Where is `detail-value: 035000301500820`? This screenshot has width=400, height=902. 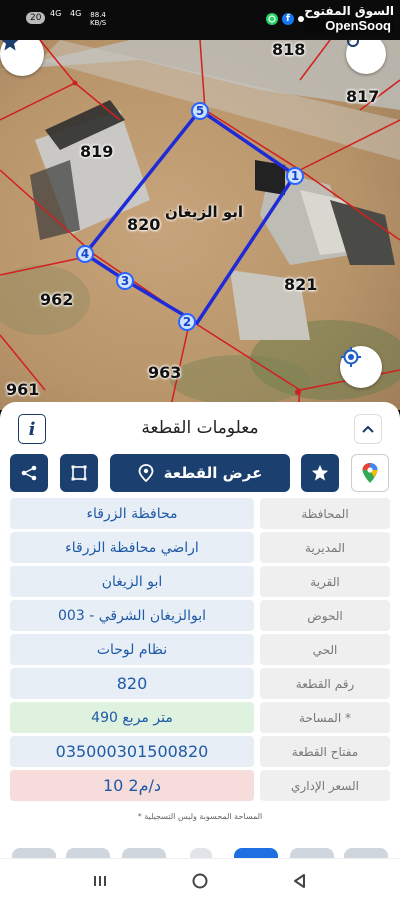 detail-value: 035000301500820 is located at coordinates (132, 751).